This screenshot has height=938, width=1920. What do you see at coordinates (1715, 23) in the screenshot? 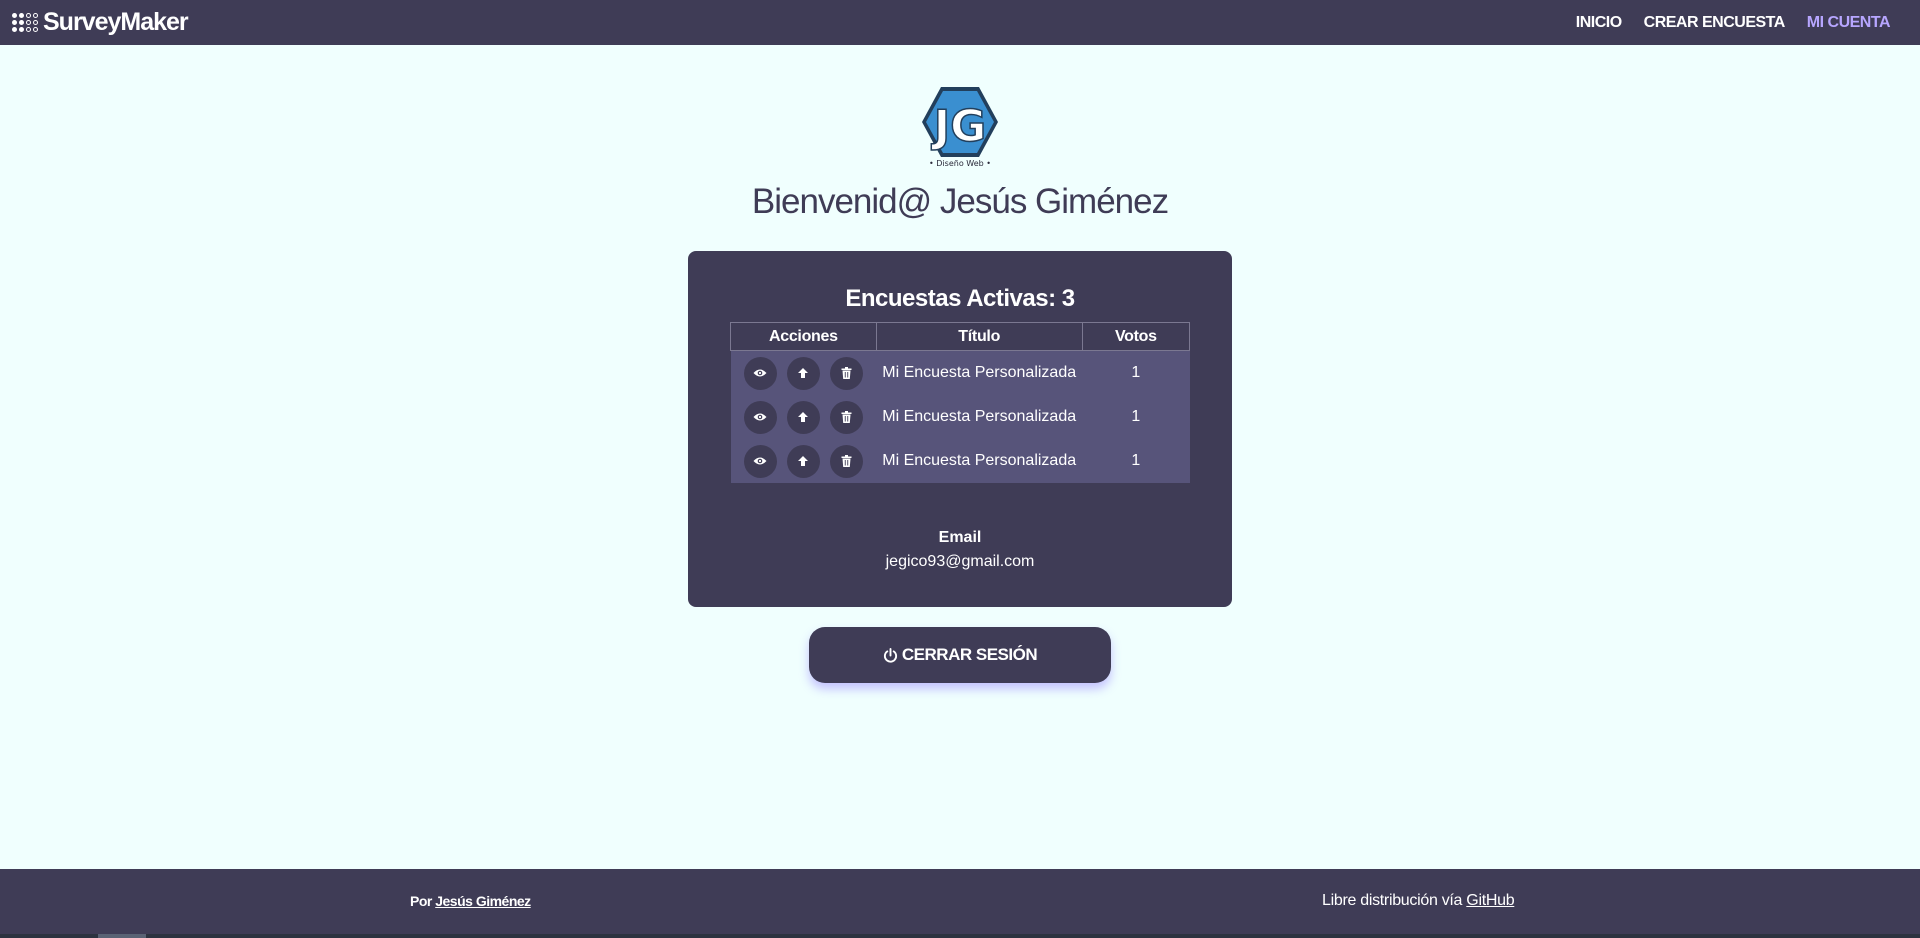
I see `nav-link-crear-encuesta: CREAR ENCUESTA` at bounding box center [1715, 23].